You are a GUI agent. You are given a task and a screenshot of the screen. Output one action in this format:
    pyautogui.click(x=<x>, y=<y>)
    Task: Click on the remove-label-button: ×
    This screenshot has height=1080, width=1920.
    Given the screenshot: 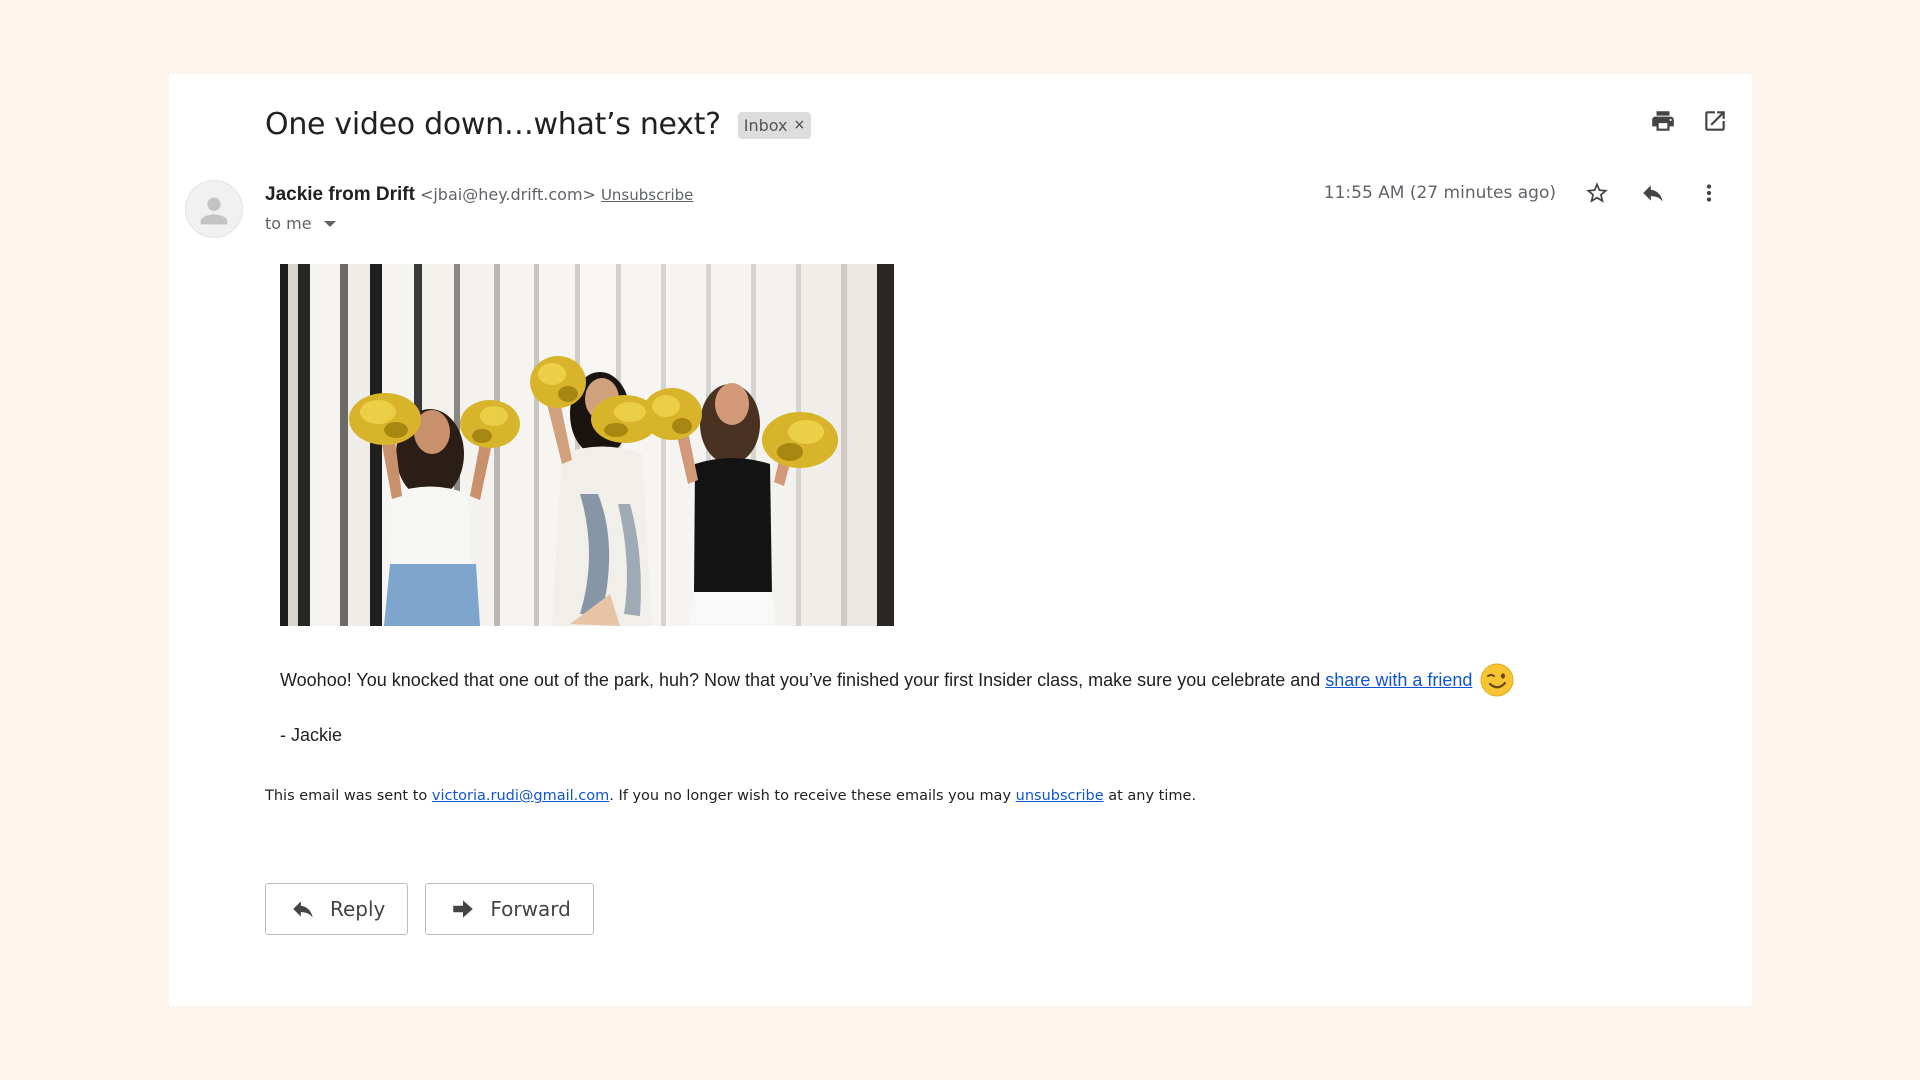 What is the action you would take?
    pyautogui.click(x=800, y=125)
    